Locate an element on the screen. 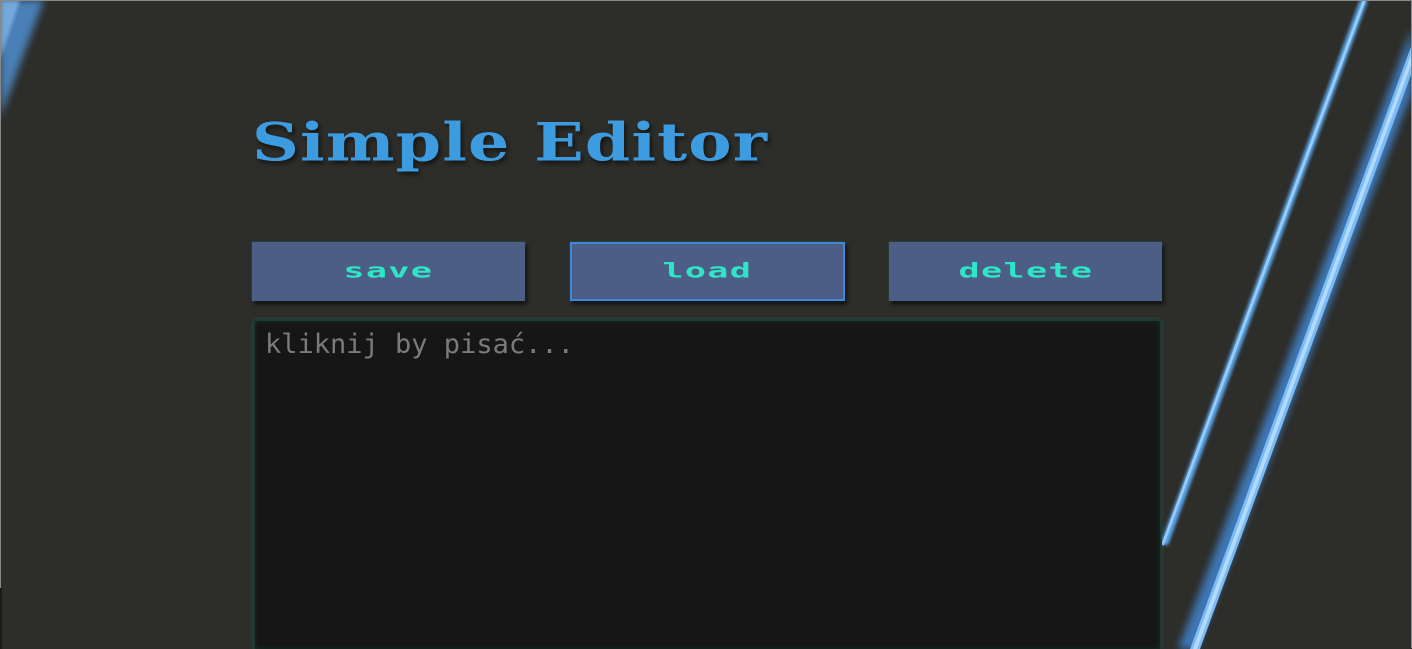 This screenshot has width=1412, height=649. load-button: load is located at coordinates (707, 271).